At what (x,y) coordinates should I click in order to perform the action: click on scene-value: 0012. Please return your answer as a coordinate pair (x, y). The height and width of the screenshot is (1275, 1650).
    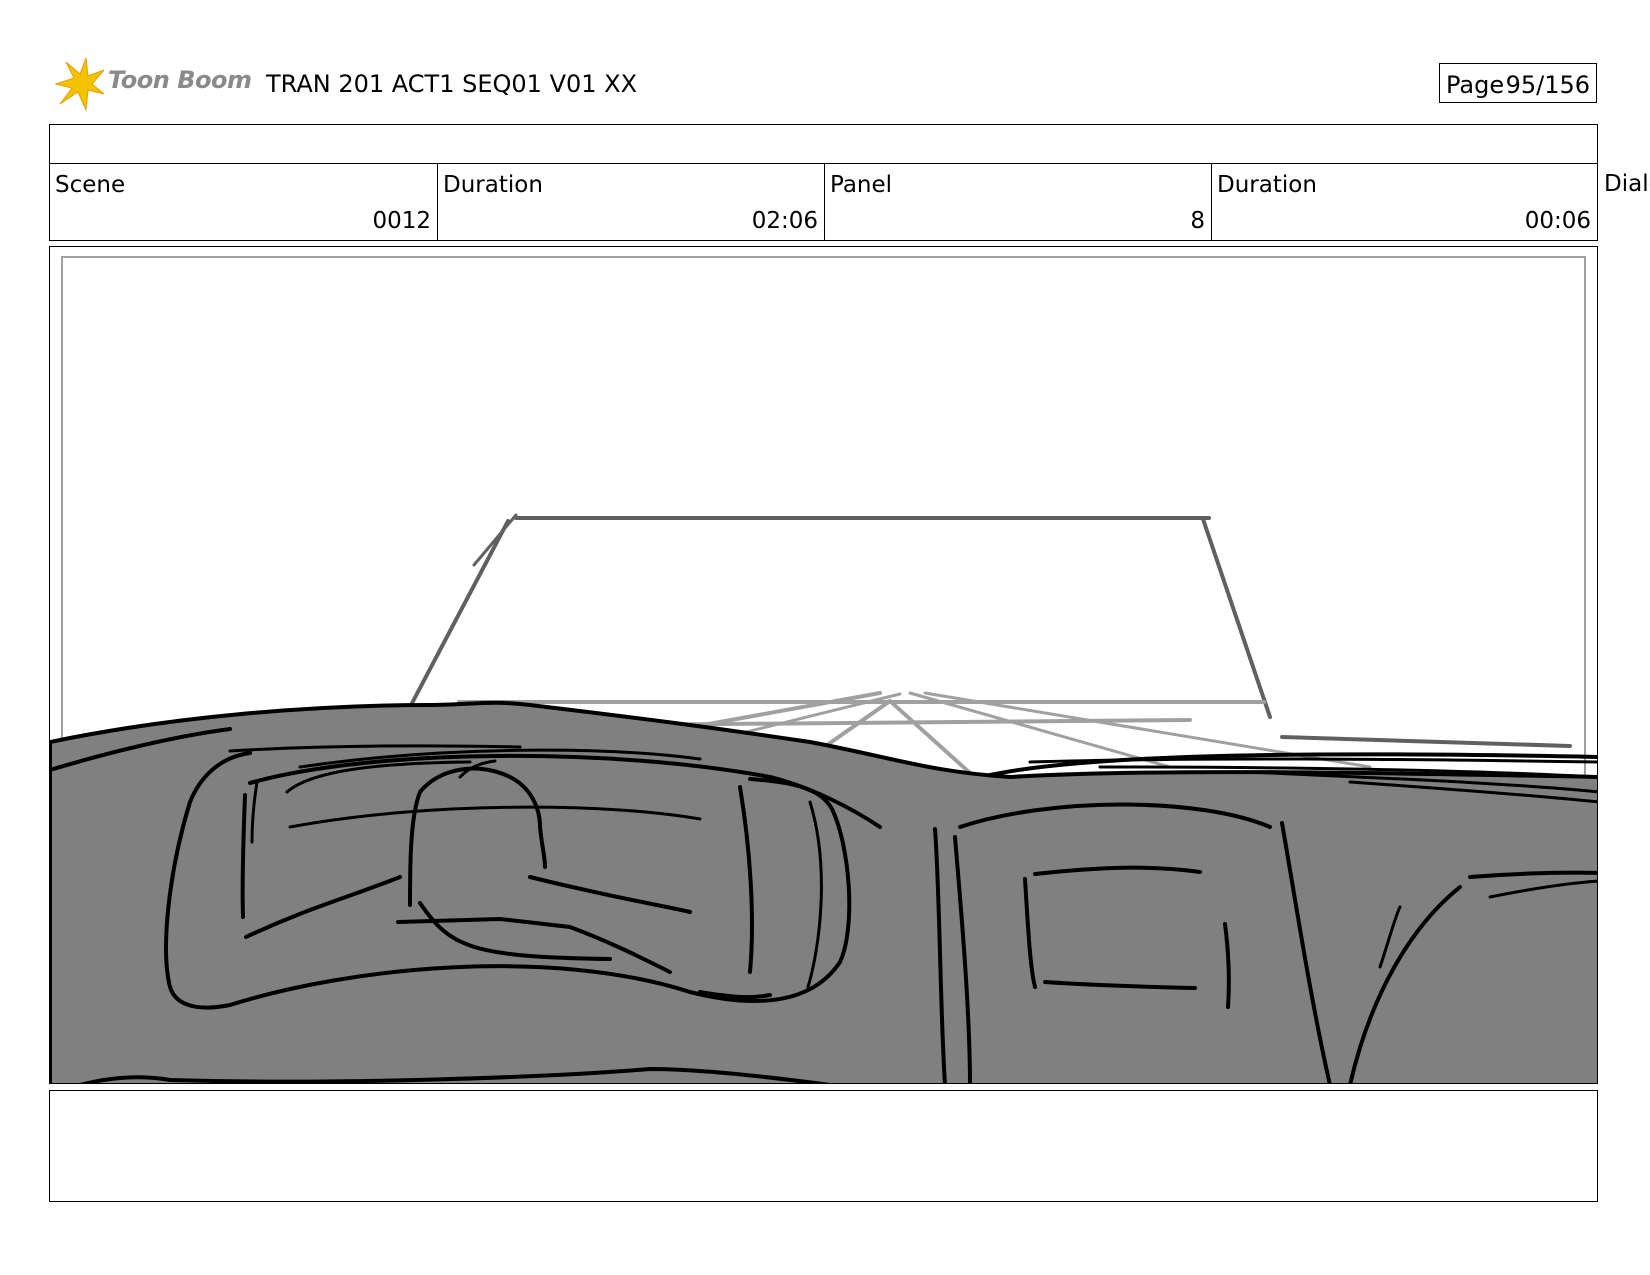
    Looking at the image, I should click on (401, 221).